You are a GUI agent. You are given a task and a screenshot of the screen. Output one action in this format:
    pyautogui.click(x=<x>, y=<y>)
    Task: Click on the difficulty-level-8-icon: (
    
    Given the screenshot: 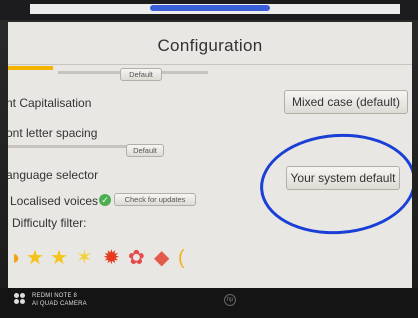 What is the action you would take?
    pyautogui.click(x=181, y=258)
    